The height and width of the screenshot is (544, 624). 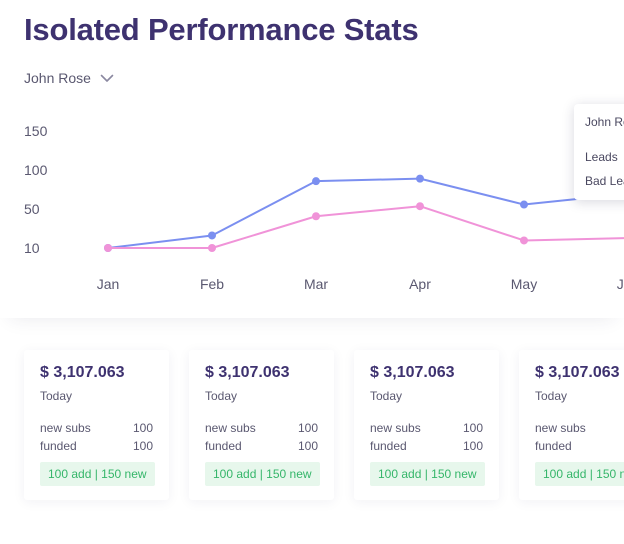 I want to click on card-row-new-subs: new subs100, so click(x=579, y=428).